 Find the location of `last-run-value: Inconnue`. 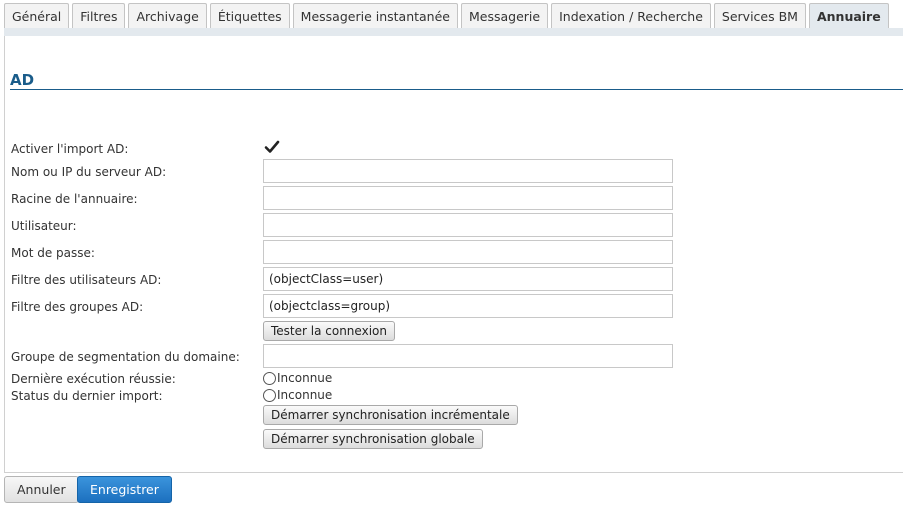

last-run-value: Inconnue is located at coordinates (305, 378).